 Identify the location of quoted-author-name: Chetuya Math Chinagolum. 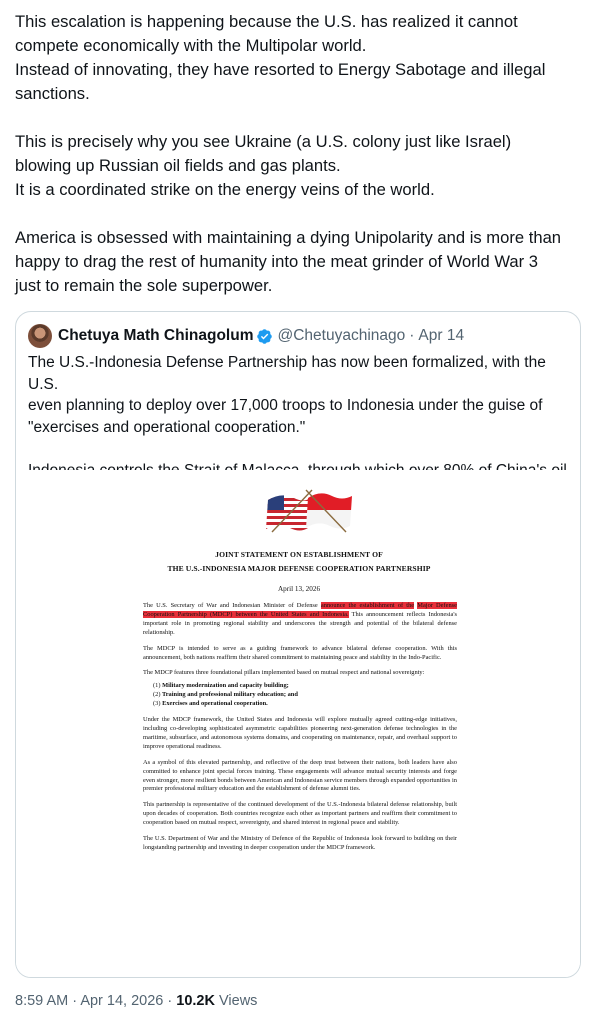
(155, 336).